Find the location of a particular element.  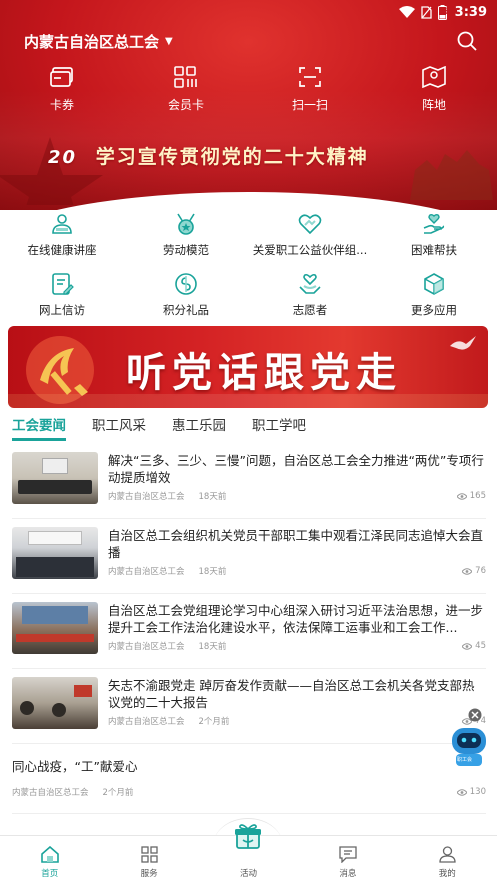

wifi-icon is located at coordinates (407, 12).